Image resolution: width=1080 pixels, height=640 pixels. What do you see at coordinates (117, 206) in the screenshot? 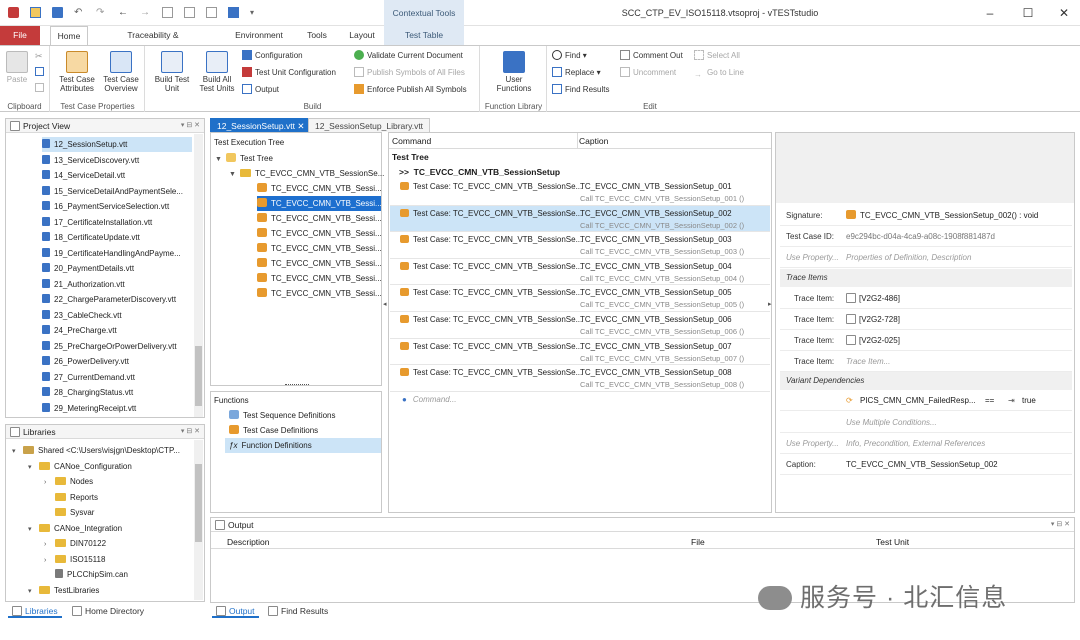
I see `project-item: 16_PaymentServiceSelection.vtt` at bounding box center [117, 206].